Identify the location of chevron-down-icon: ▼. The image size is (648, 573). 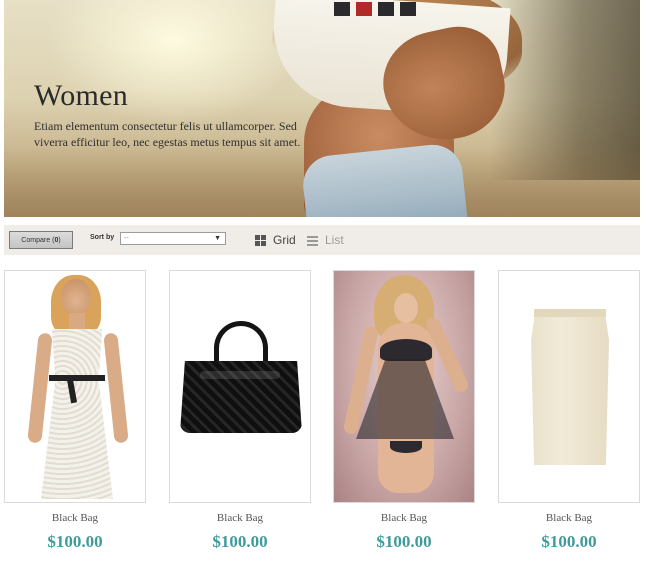
(217, 238).